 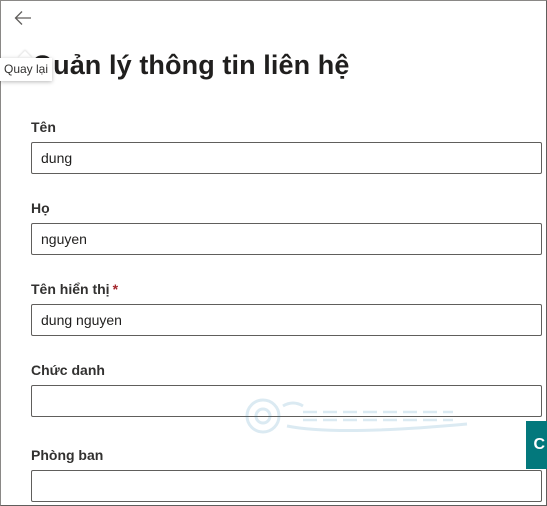 I want to click on first-name-input, so click(x=286, y=158).